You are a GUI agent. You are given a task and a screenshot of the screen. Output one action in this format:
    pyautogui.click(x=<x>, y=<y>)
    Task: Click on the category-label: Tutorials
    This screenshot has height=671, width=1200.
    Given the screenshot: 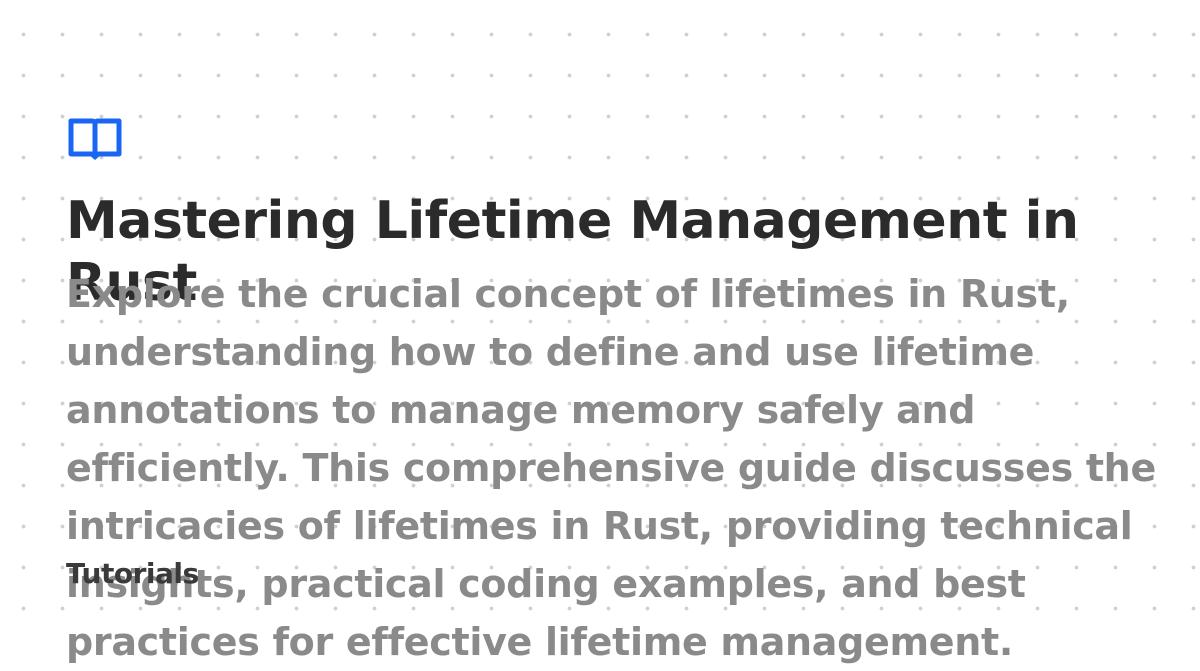 What is the action you would take?
    pyautogui.click(x=132, y=573)
    